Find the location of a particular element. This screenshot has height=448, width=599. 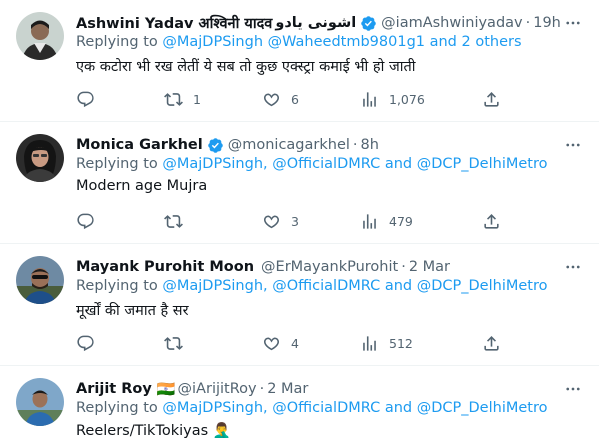

display-name: Arijit Roy is located at coordinates (114, 389).